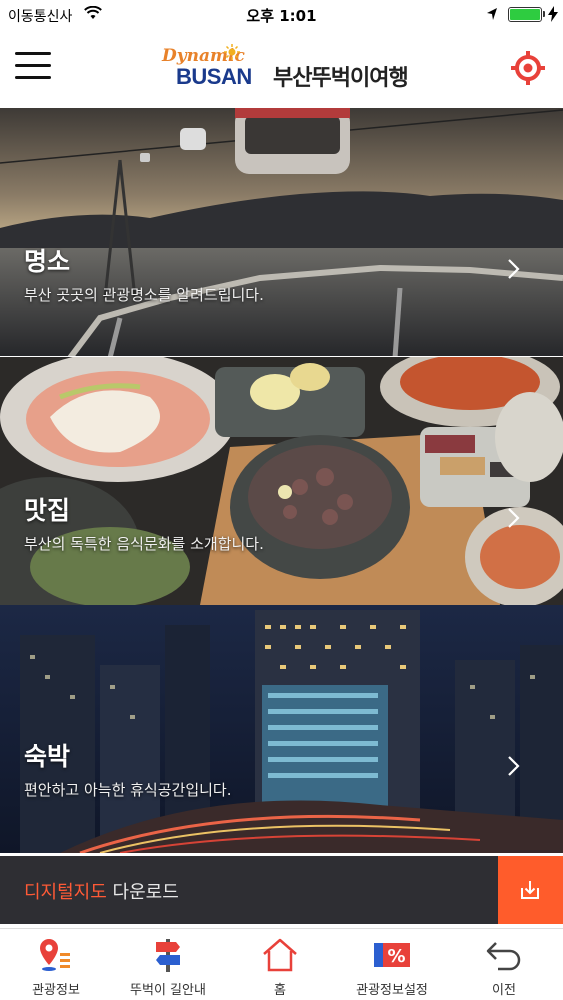 This screenshot has height=1000, width=563. What do you see at coordinates (128, 790) in the screenshot?
I see `category-description: 편안하고 아늑한 휴식공간입니다.` at bounding box center [128, 790].